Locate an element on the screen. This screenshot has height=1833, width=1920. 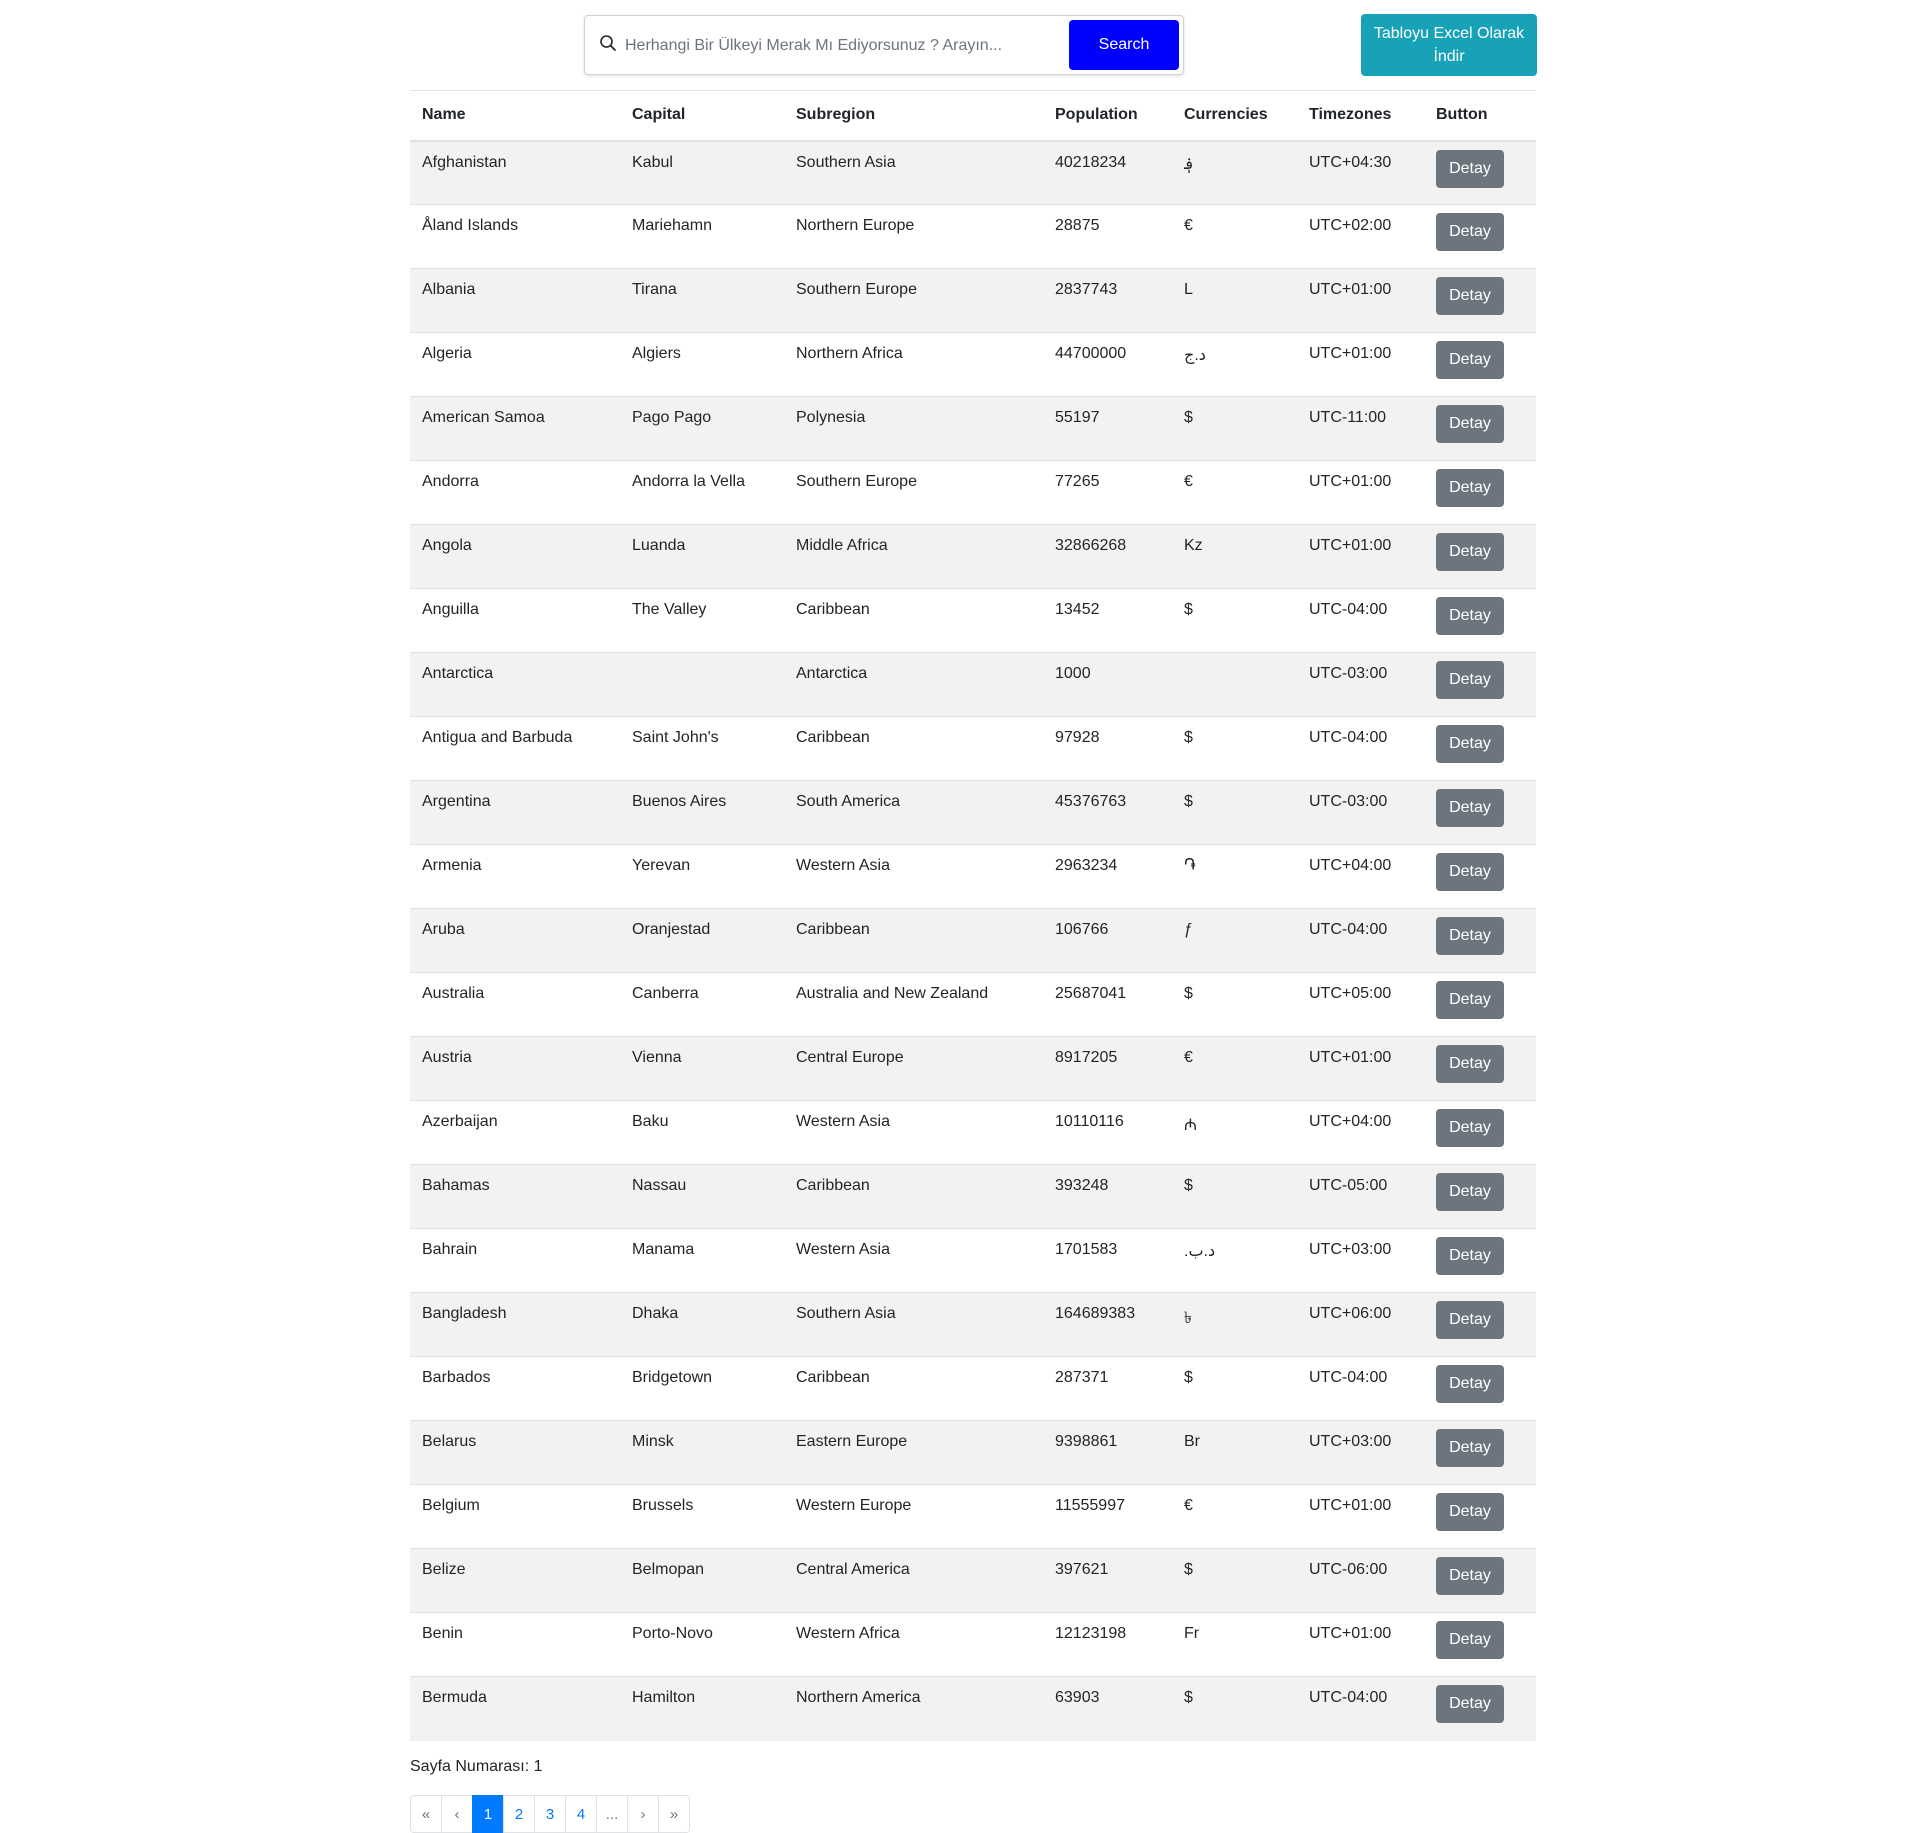
page-4-button: 4 is located at coordinates (581, 1814).